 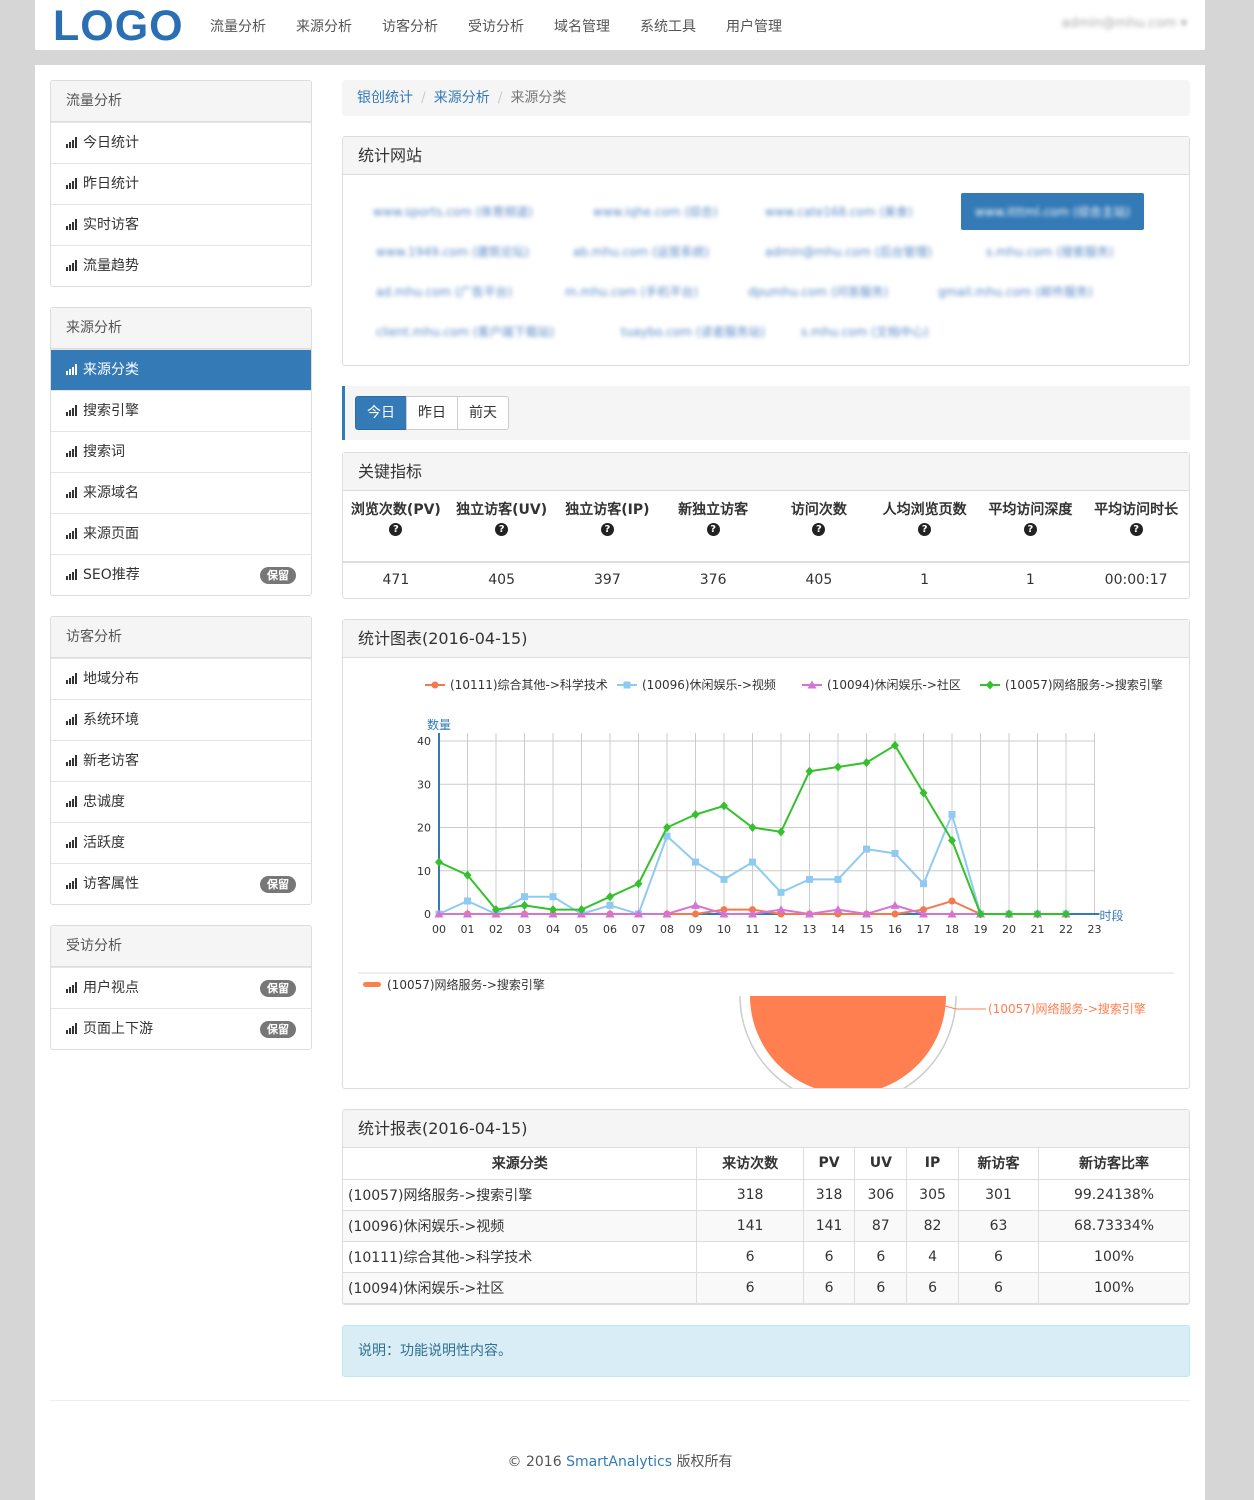 What do you see at coordinates (181, 451) in the screenshot?
I see `sidebar-item: 搜索词` at bounding box center [181, 451].